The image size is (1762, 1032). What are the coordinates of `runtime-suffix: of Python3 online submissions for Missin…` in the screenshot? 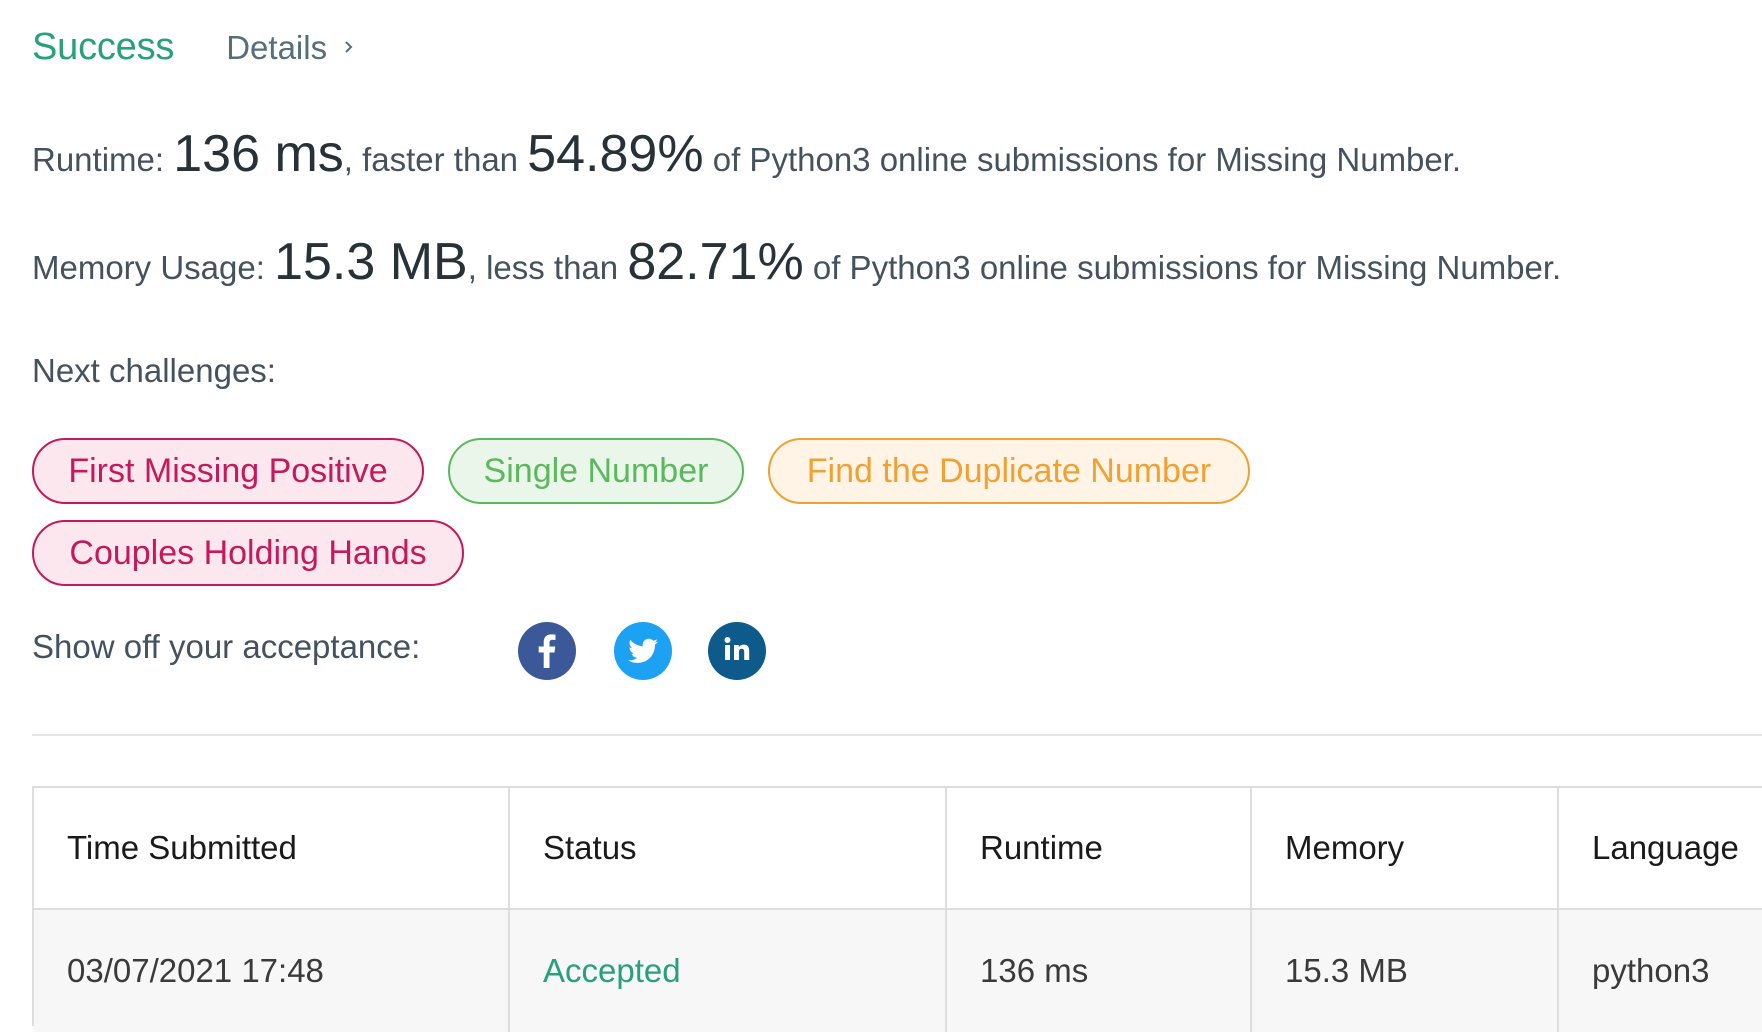 It's located at (1082, 159).